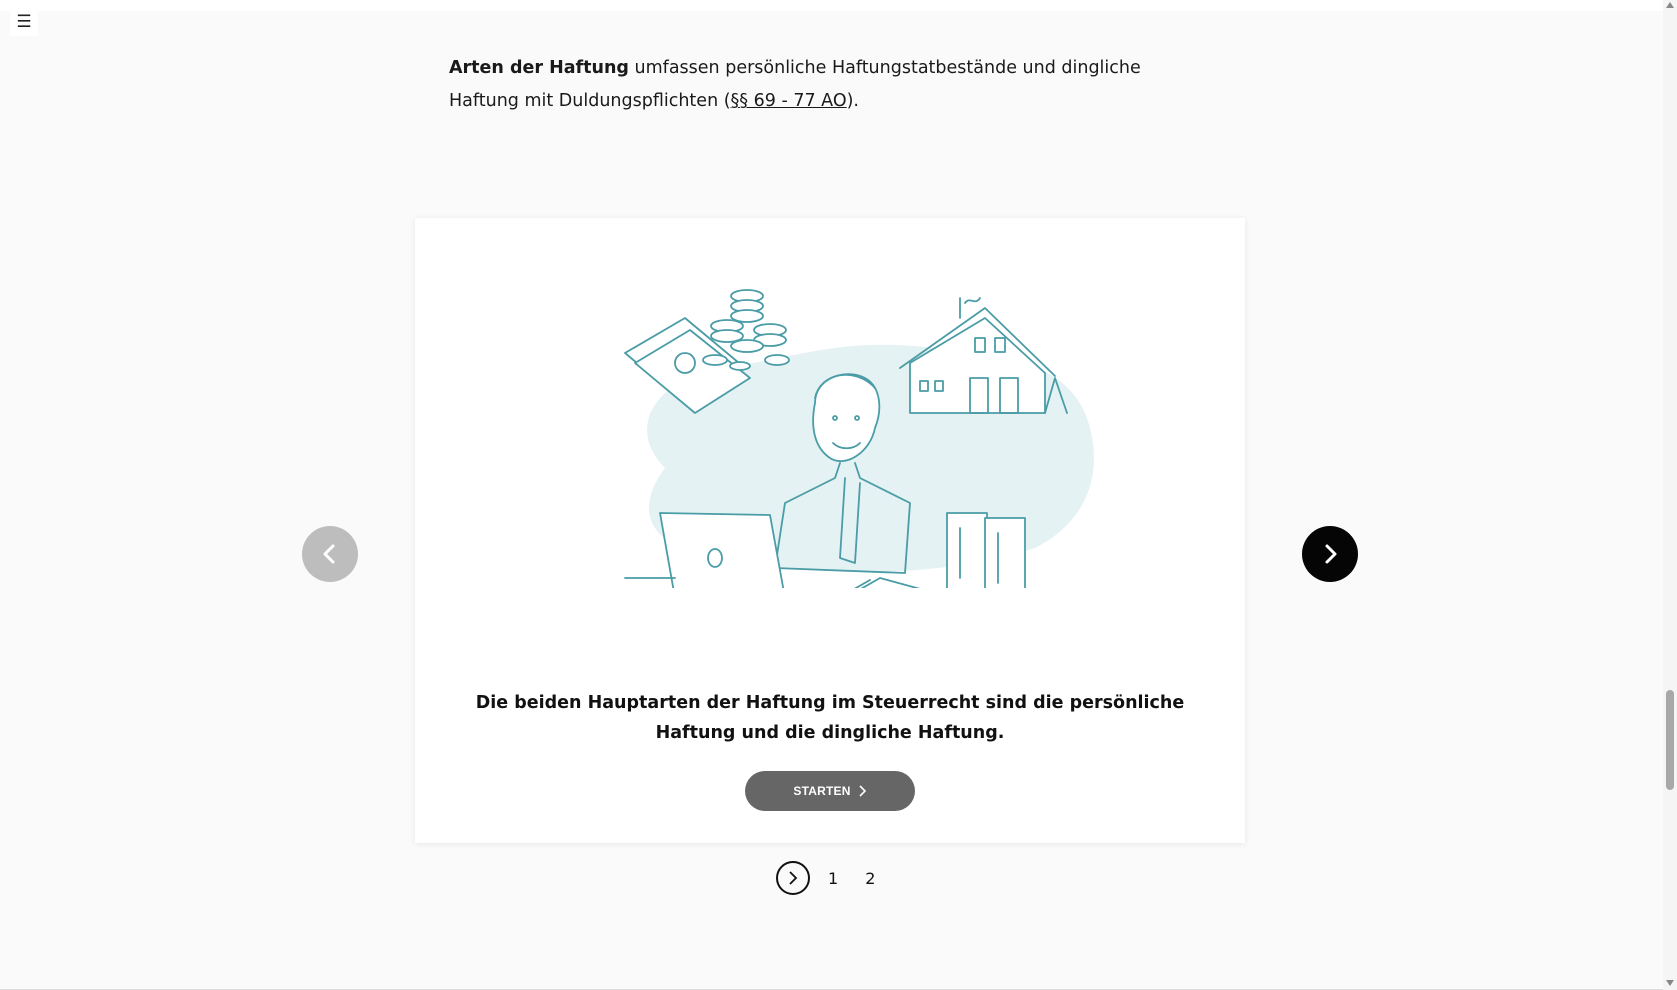 The image size is (1677, 990). I want to click on scrollbar-thumb, so click(1670, 740).